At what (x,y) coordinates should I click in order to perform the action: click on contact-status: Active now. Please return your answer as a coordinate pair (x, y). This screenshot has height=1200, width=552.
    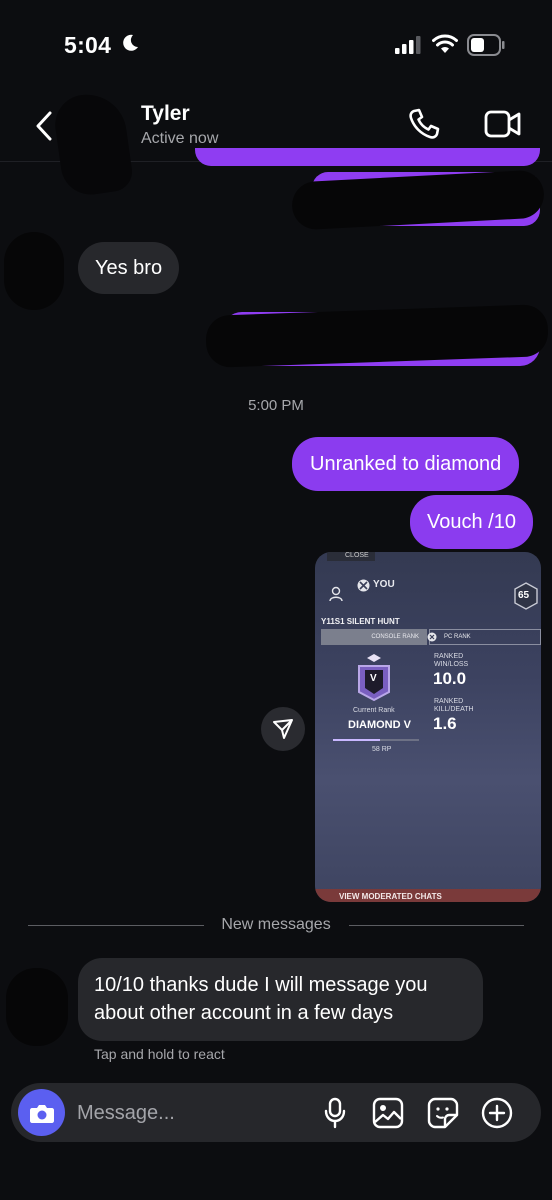
    Looking at the image, I should click on (180, 138).